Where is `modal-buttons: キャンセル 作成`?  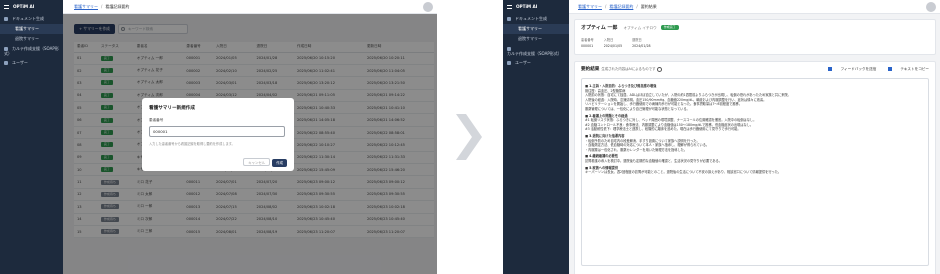 modal-buttons: キャンセル 作成 is located at coordinates (265, 162).